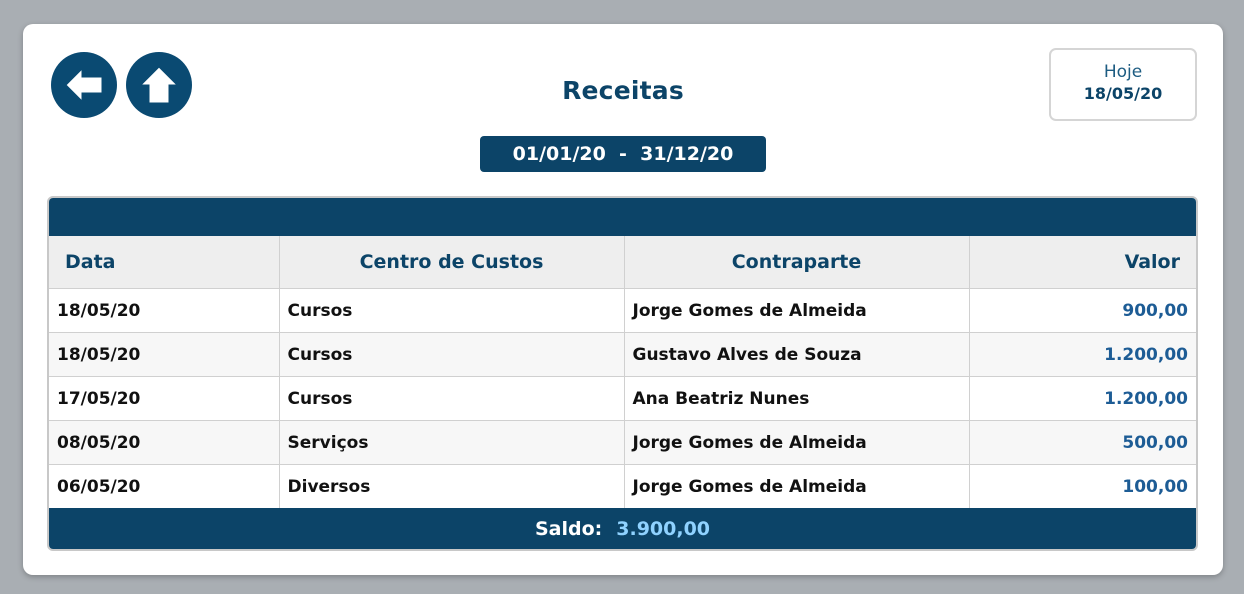  Describe the element at coordinates (1123, 93) in the screenshot. I see `today-date: 18/05/20` at that location.